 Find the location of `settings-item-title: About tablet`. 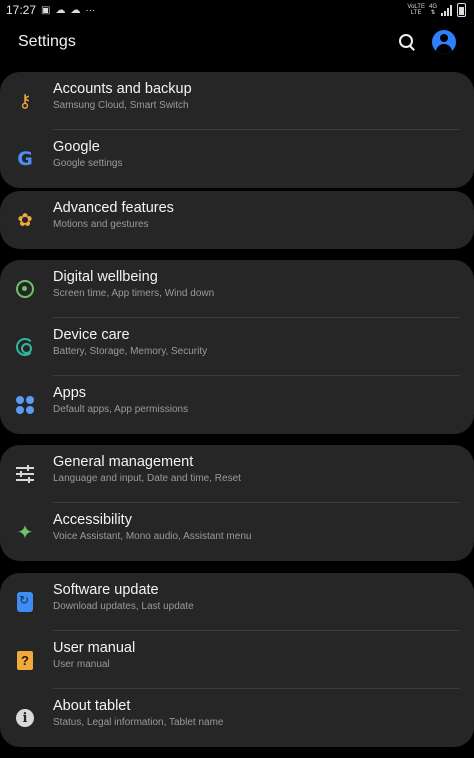

settings-item-title: About tablet is located at coordinates (92, 706).